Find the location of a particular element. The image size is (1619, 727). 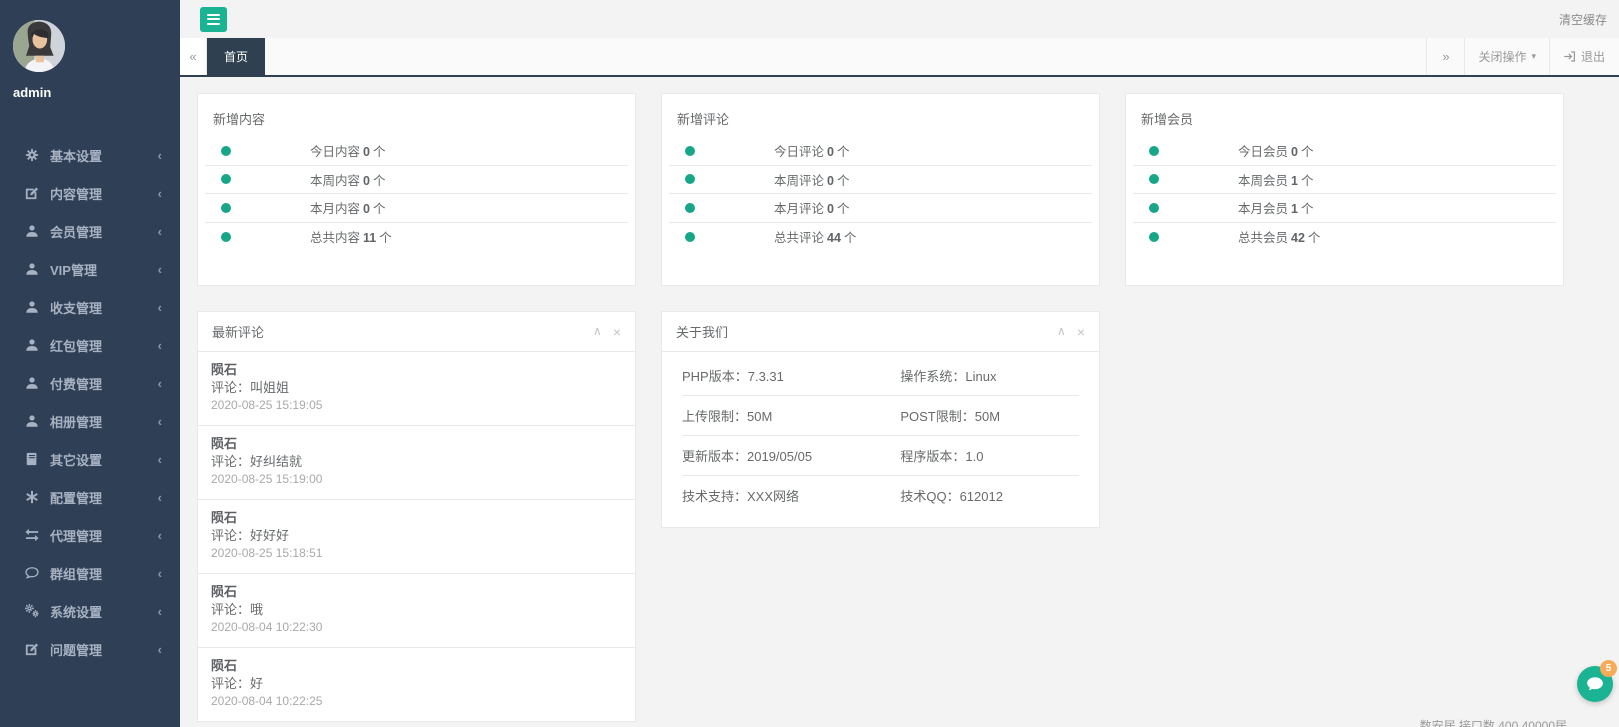

stat-label: 总共内容 is located at coordinates (335, 238).